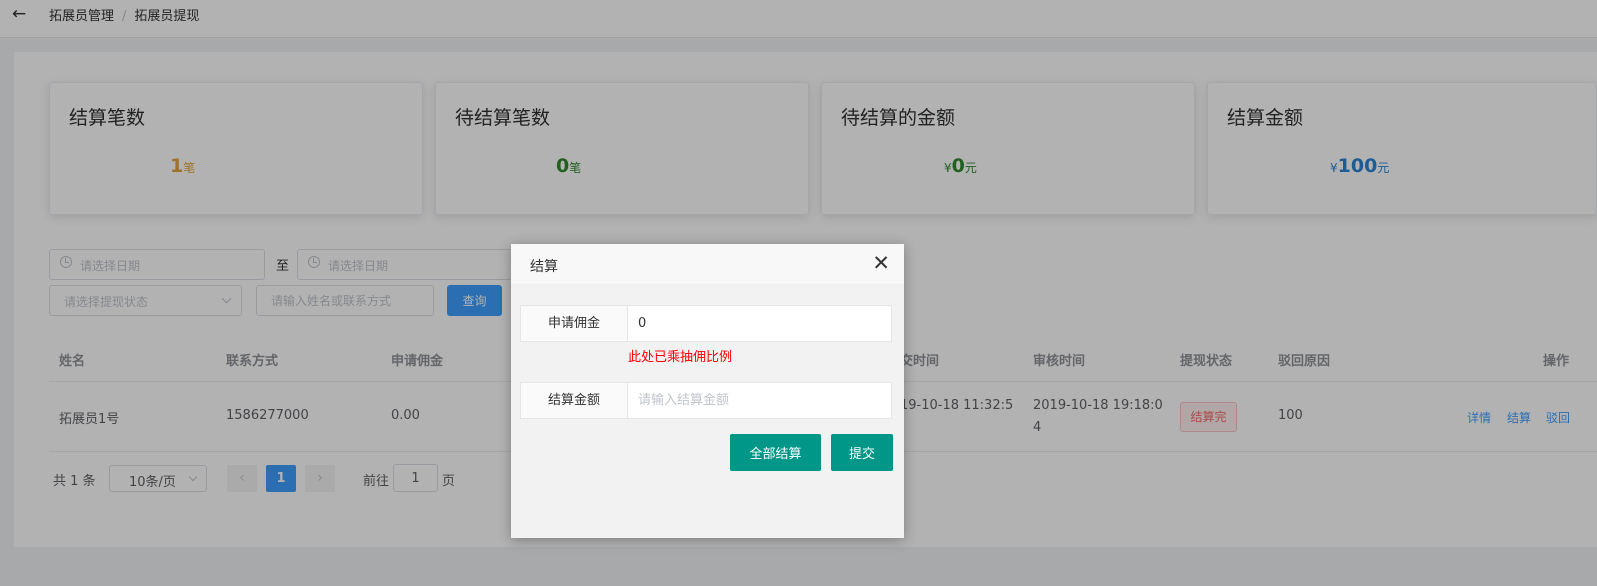  Describe the element at coordinates (760, 323) in the screenshot. I see `commission-input` at that location.